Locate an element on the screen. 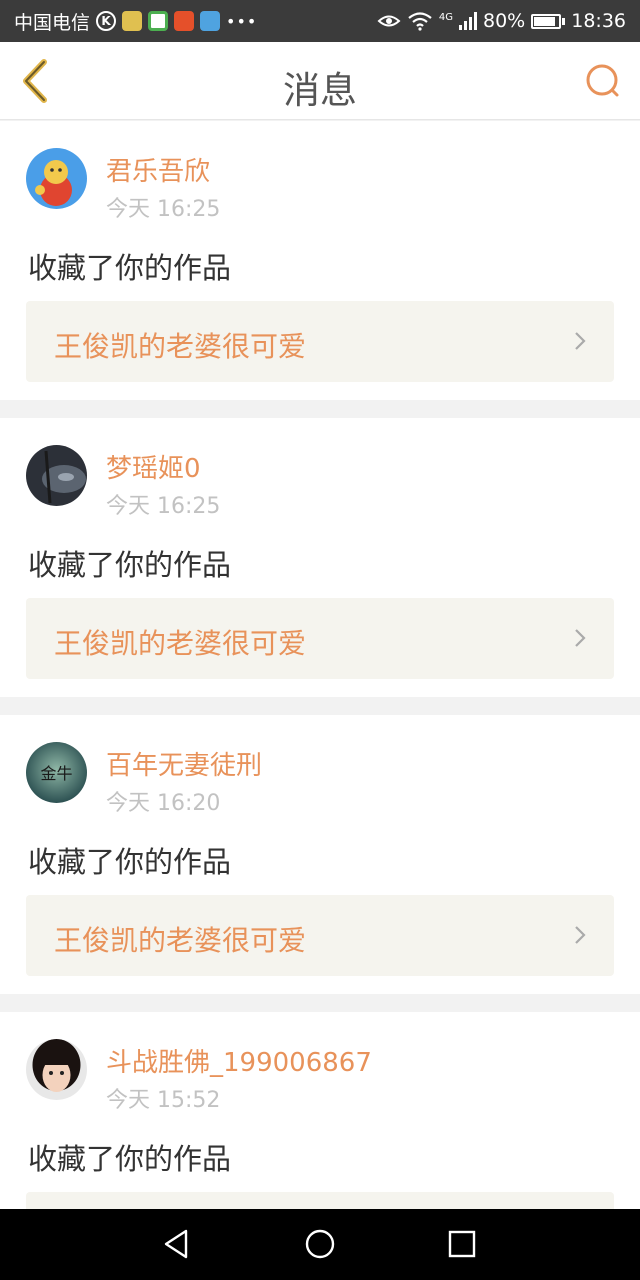  status-bar-left: 中国电信 K ••• is located at coordinates (135, 21).